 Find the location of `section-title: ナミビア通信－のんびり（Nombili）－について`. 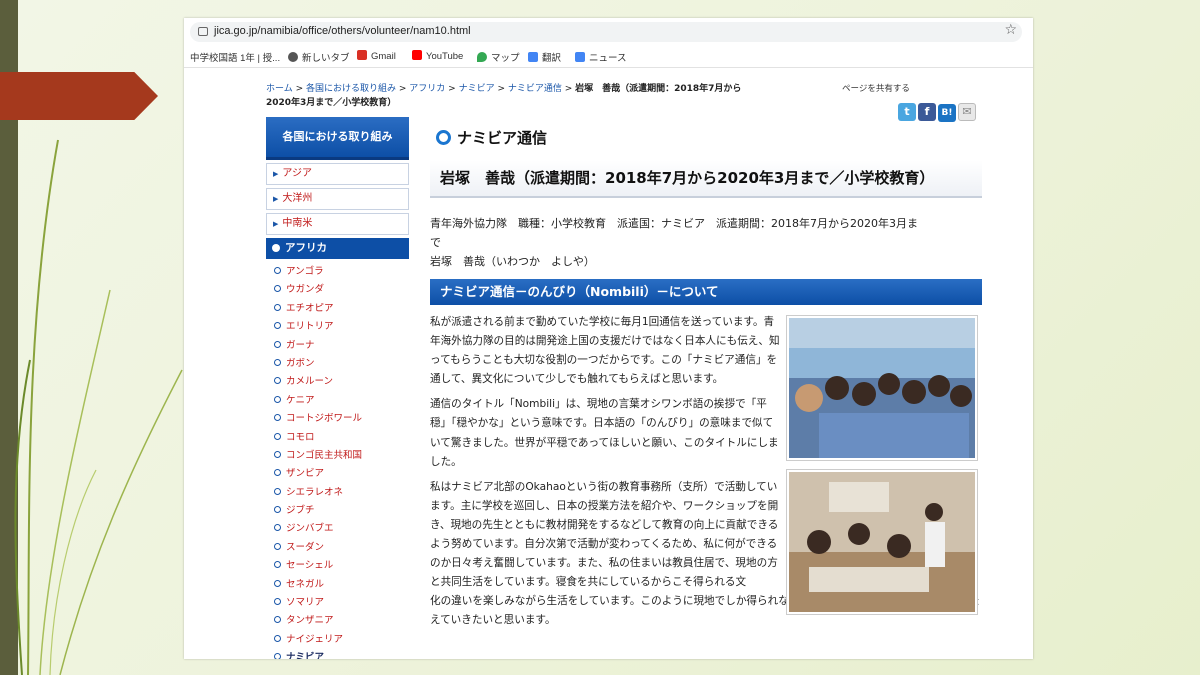

section-title: ナミビア通信－のんびり（Nombili）－について is located at coordinates (706, 292).